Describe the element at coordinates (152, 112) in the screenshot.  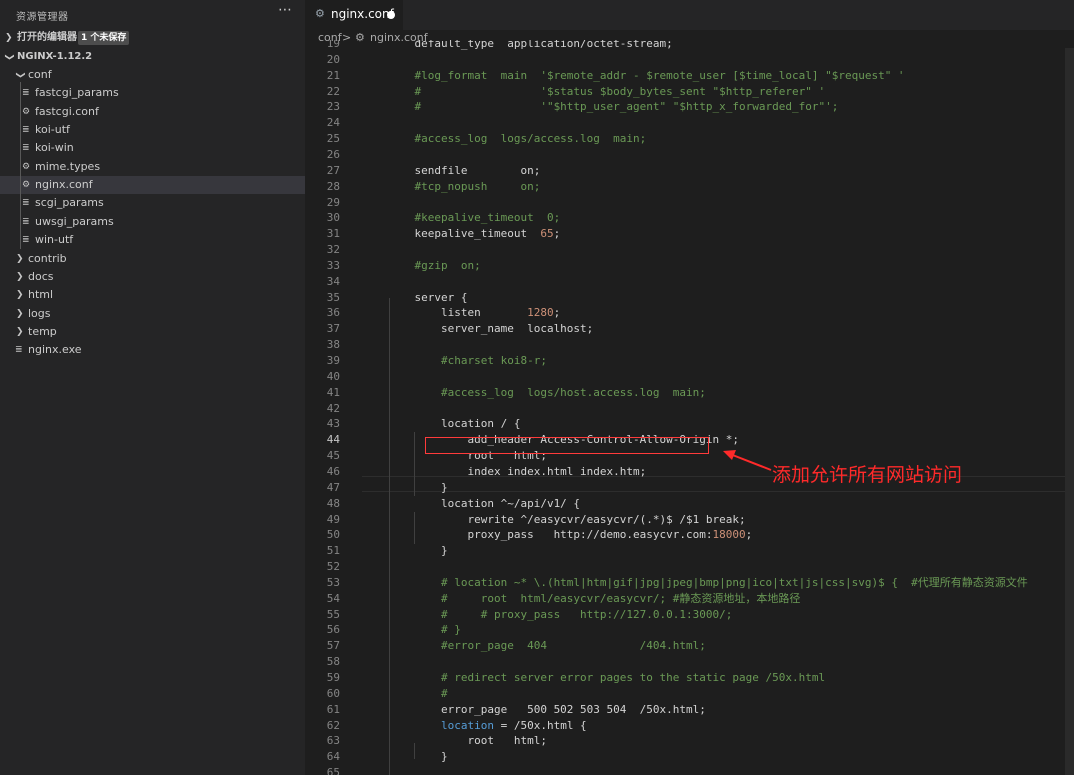
I see `tree-item: ⚙ fastcgi.conf` at that location.